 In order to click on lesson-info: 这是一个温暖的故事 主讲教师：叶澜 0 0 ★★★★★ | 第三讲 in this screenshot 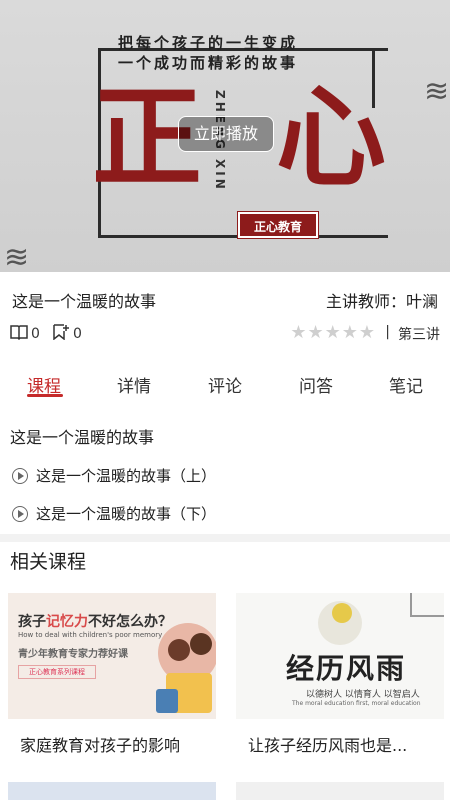, I will do `click(225, 312)`.